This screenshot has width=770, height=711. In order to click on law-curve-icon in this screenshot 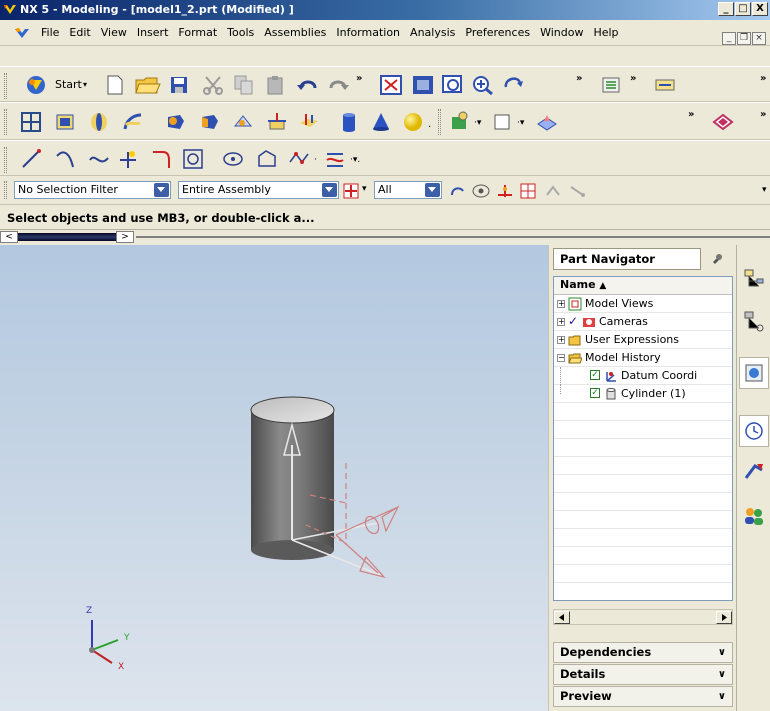, I will do `click(335, 159)`.